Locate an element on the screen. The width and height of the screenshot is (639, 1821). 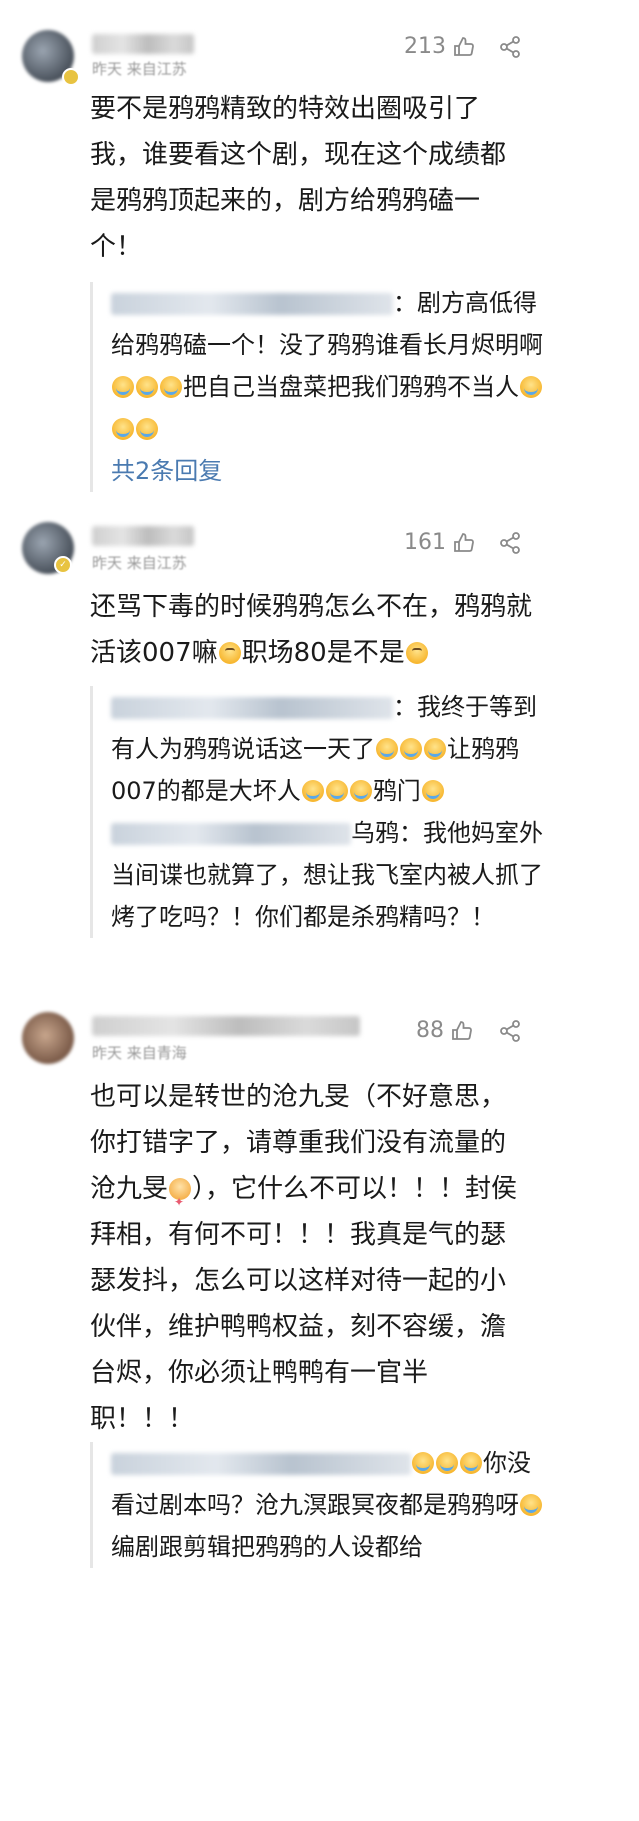
more-replies-link: 共2条回复 is located at coordinates (318, 471).